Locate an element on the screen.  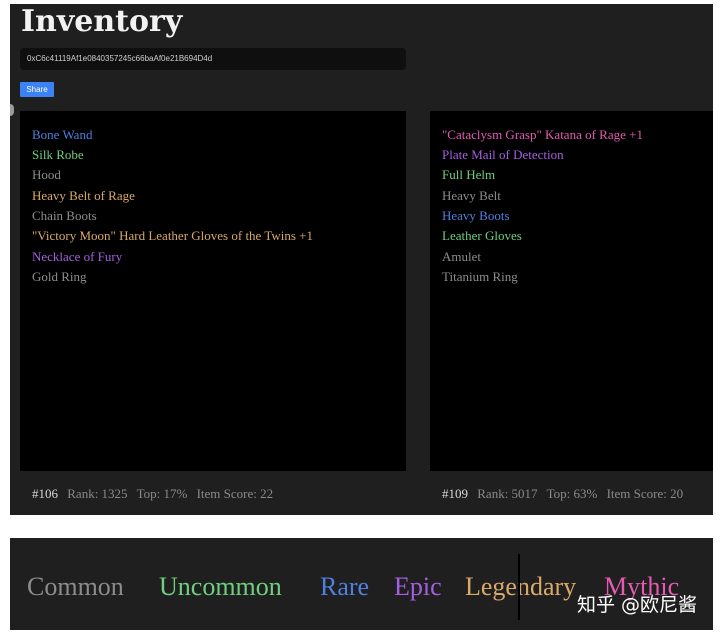
share-button: Share is located at coordinates (37, 89).